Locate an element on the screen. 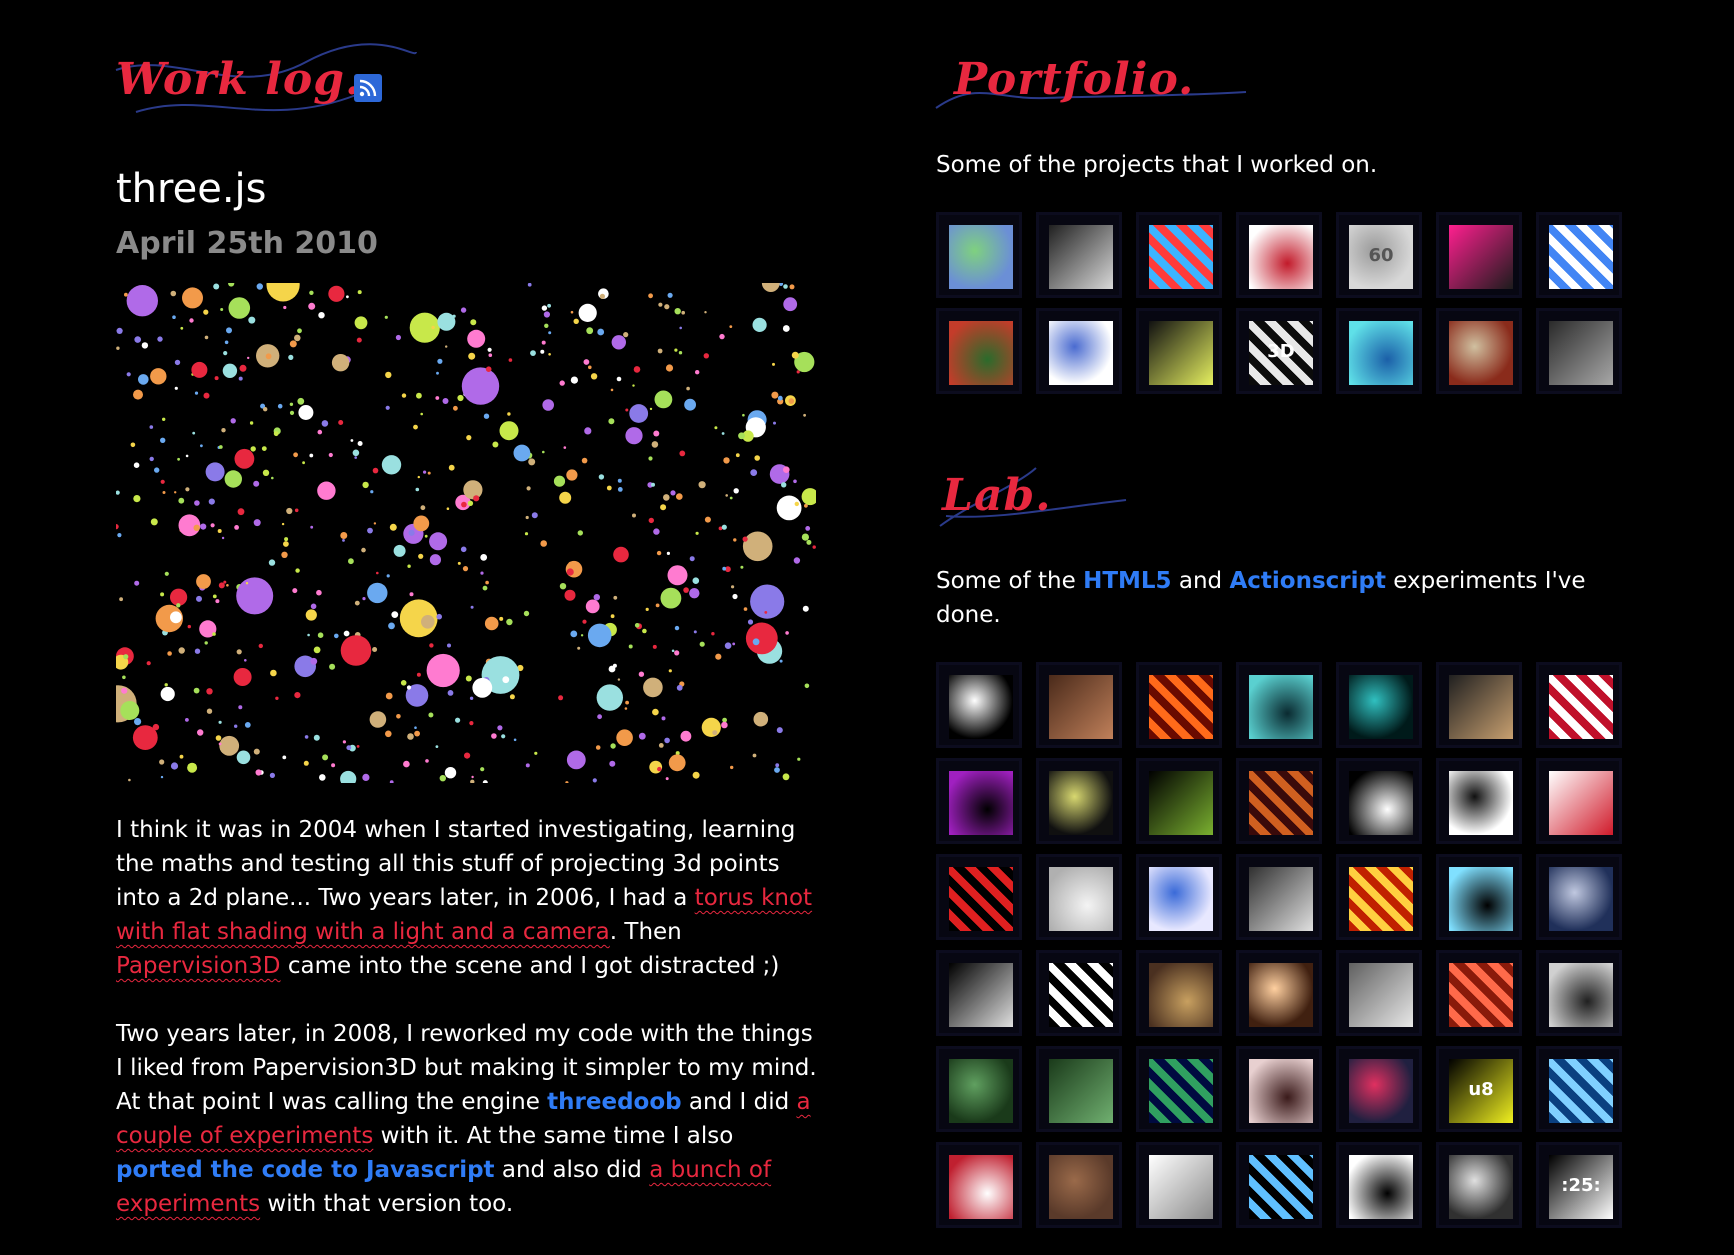 The image size is (1734, 1255). lab-thumb-image is located at coordinates (1181, 1187).